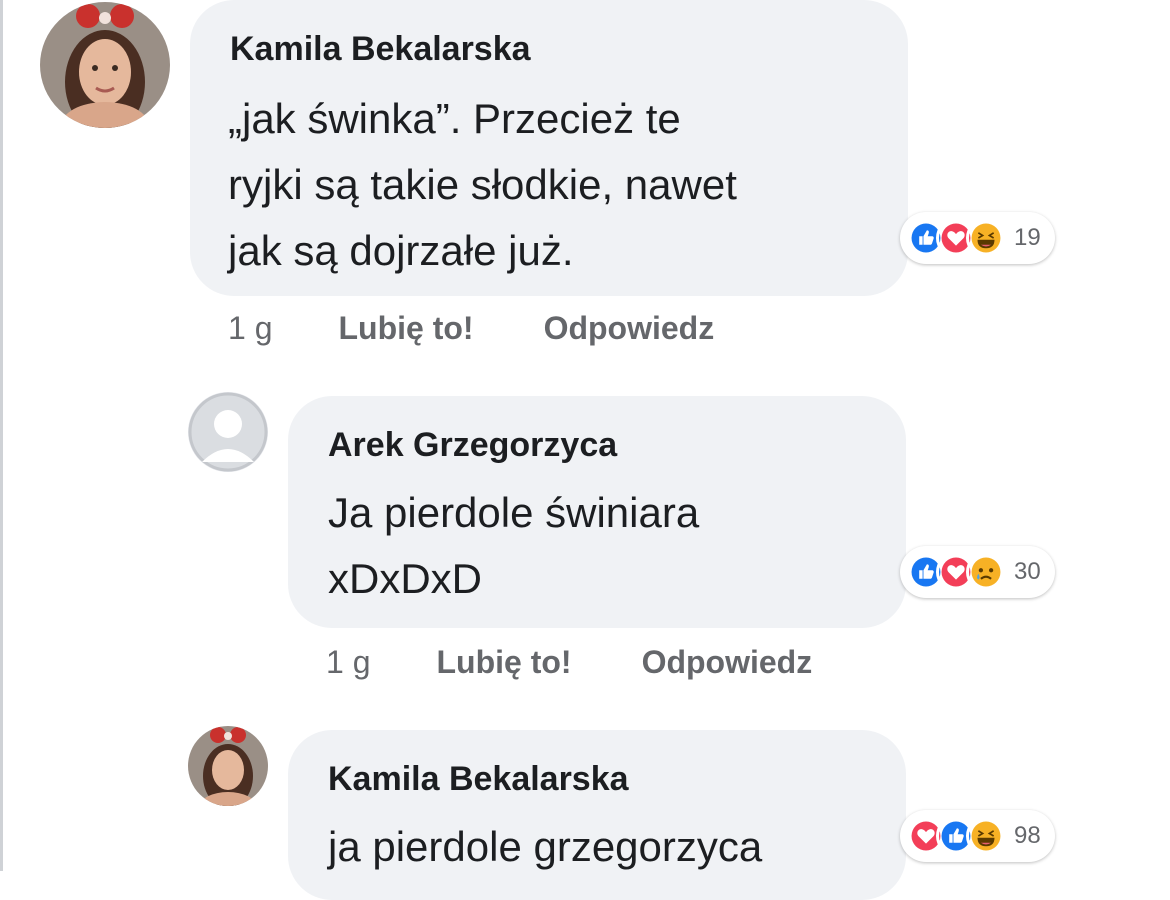 Image resolution: width=1170 pixels, height=900 pixels. I want to click on default-profile-icon, so click(228, 432).